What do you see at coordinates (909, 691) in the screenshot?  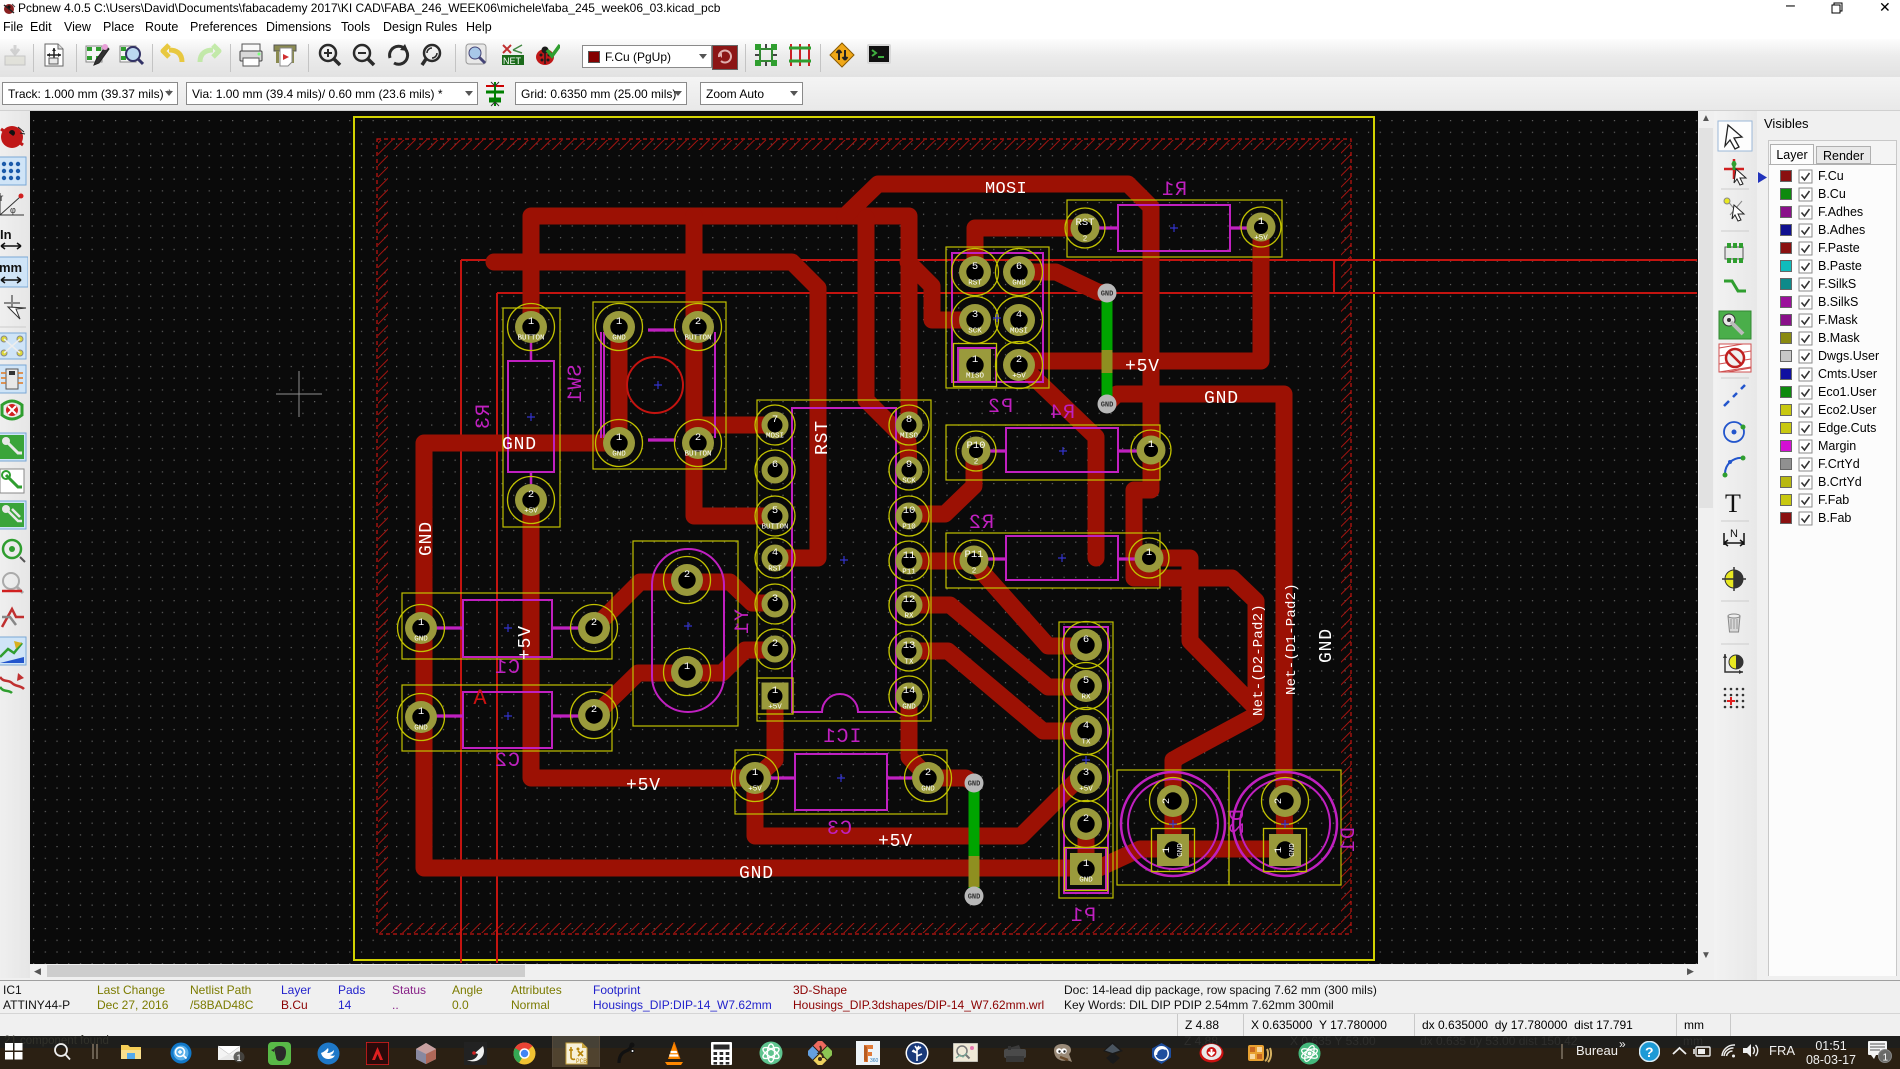 I see `svg-text: 14` at bounding box center [909, 691].